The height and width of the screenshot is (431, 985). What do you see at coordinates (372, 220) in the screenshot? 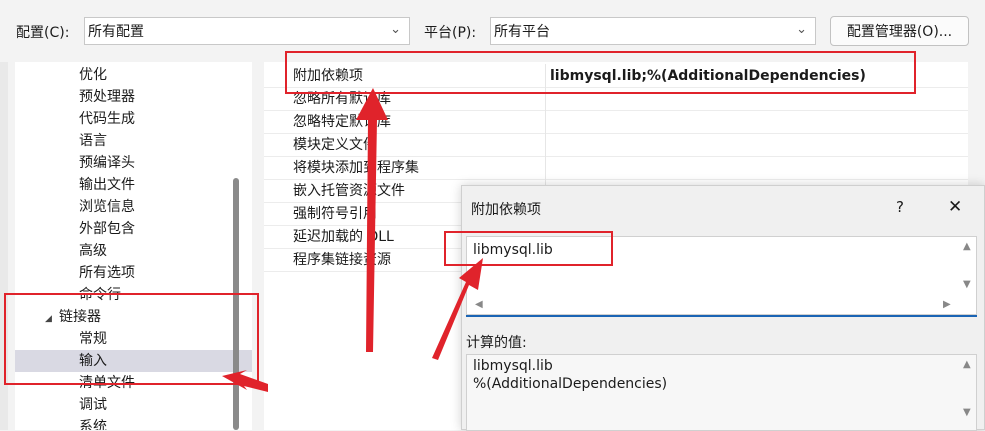
I see `annotation-arrow-up` at bounding box center [372, 220].